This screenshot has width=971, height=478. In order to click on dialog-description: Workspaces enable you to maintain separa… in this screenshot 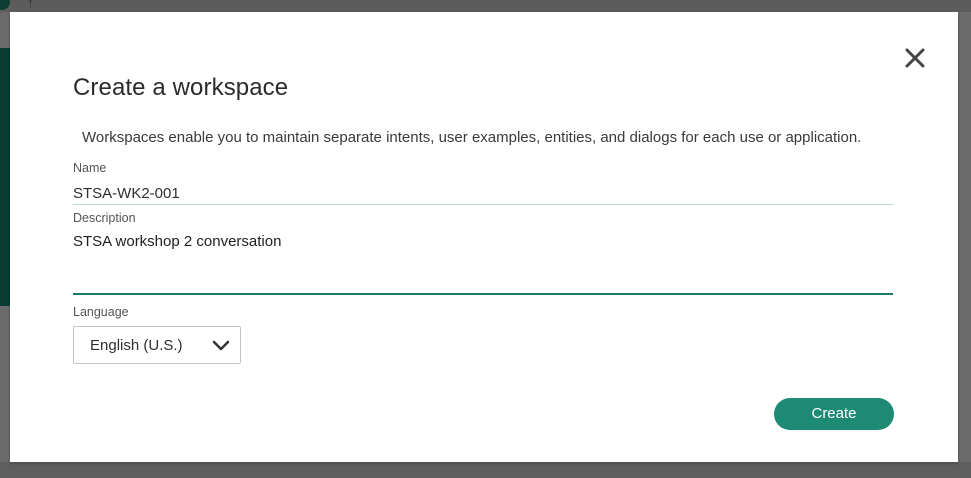, I will do `click(472, 137)`.